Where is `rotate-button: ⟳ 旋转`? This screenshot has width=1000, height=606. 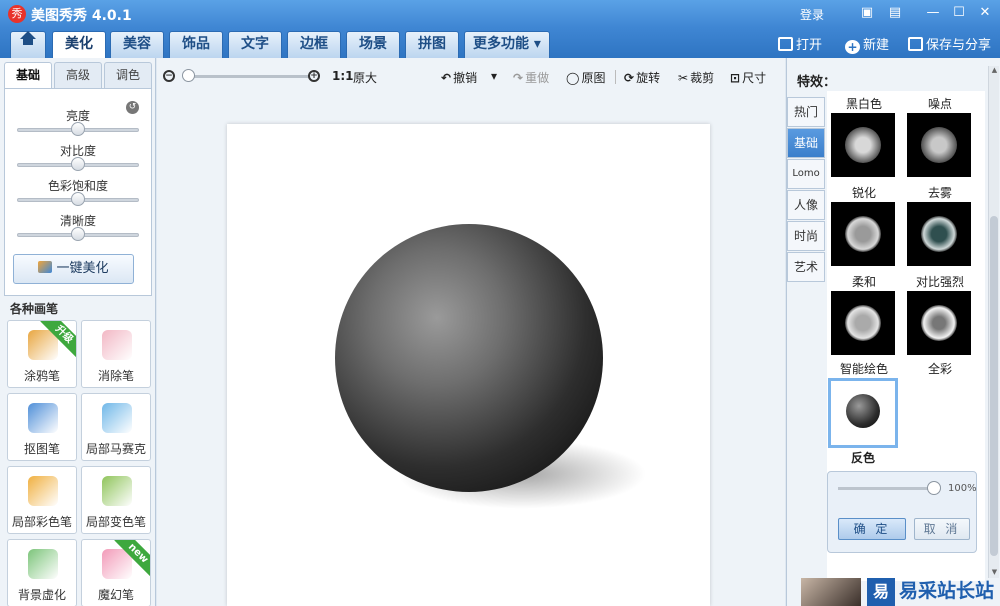
rotate-button: ⟳ 旋转 is located at coordinates (642, 77).